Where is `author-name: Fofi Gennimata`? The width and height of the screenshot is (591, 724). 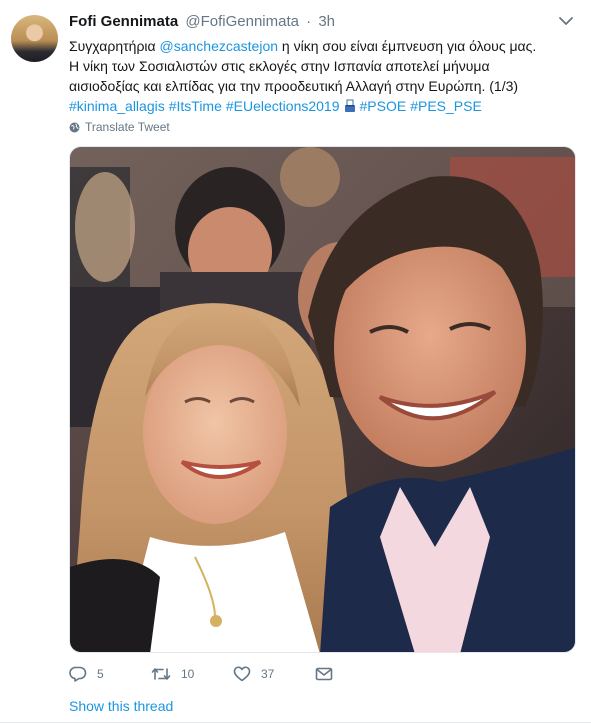 author-name: Fofi Gennimata is located at coordinates (123, 21).